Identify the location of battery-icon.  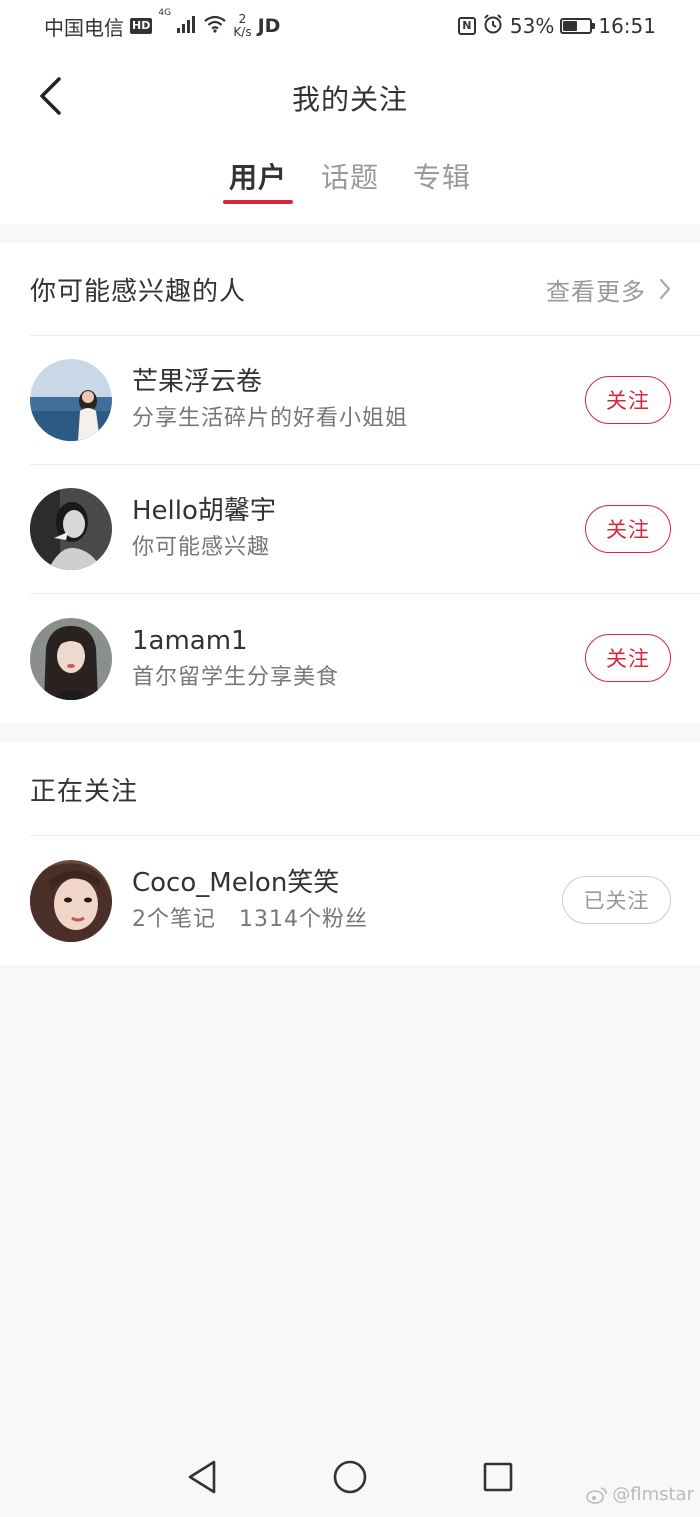
(578, 26).